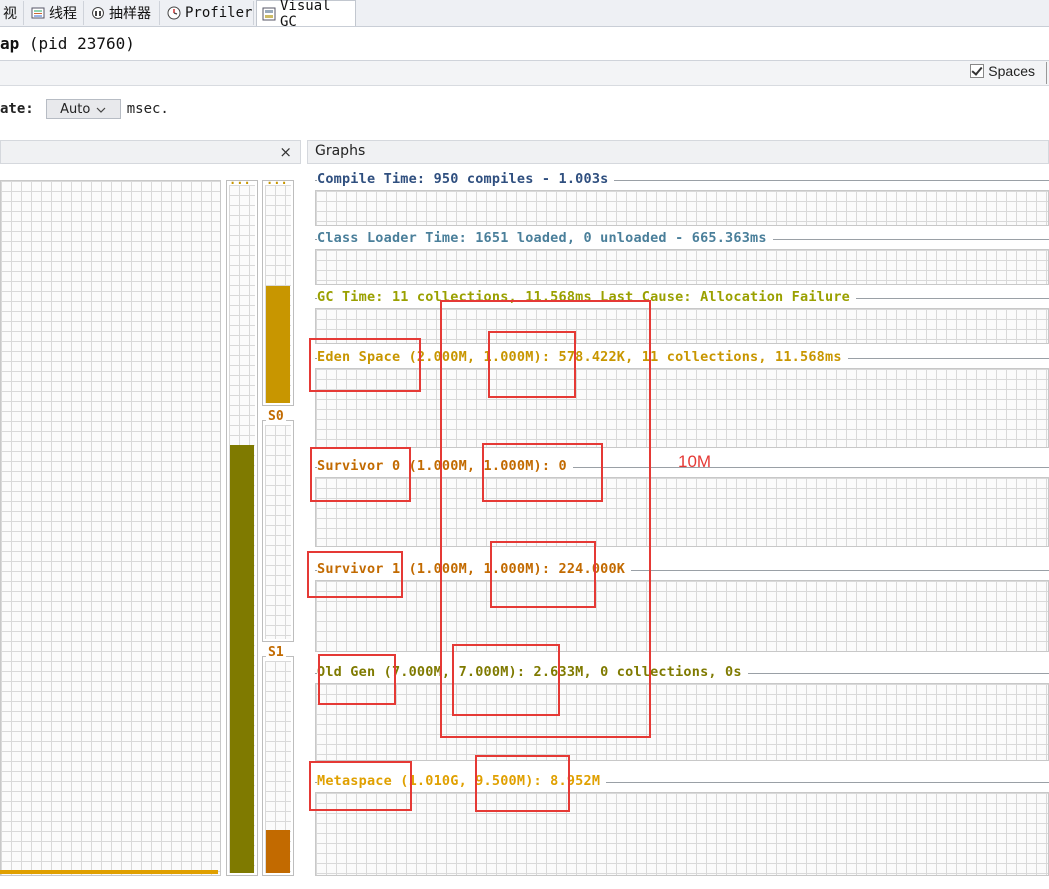 The image size is (1049, 889). What do you see at coordinates (109, 872) in the screenshot?
I see `metaspace-usage-bar` at bounding box center [109, 872].